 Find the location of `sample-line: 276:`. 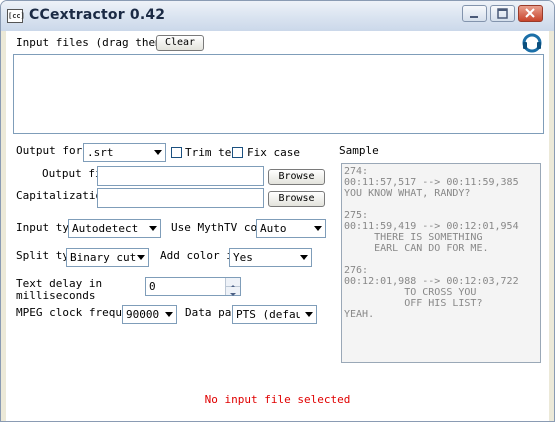

sample-line: 276: is located at coordinates (356, 270).